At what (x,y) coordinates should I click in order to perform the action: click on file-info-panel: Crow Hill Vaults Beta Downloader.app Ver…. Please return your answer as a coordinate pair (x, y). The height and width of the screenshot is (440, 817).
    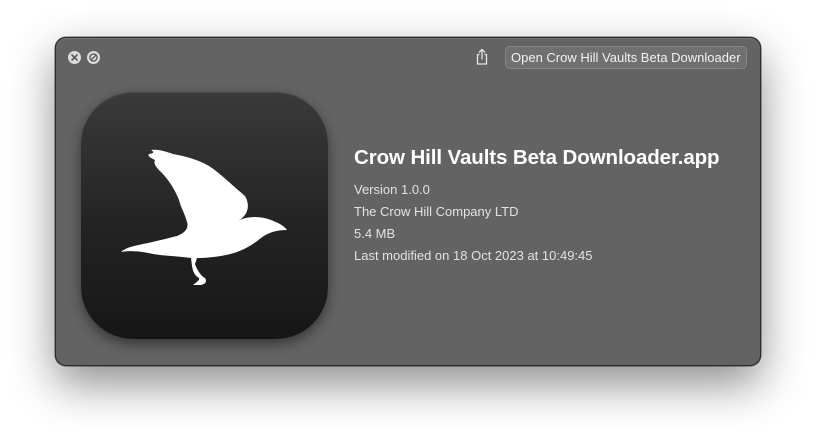
    Looking at the image, I should click on (537, 204).